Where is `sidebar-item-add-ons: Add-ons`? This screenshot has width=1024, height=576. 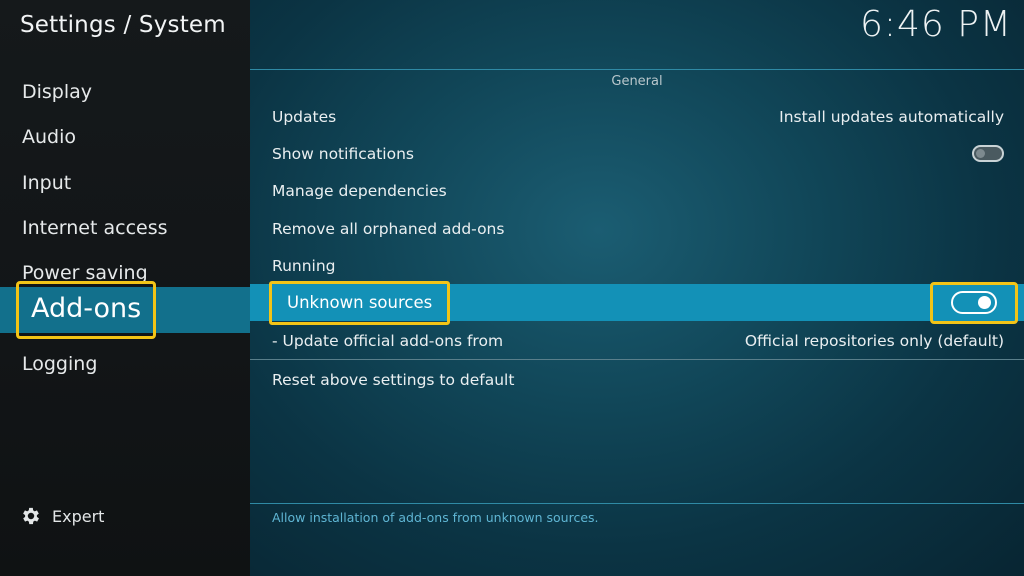
sidebar-item-add-ons: Add-ons is located at coordinates (125, 310).